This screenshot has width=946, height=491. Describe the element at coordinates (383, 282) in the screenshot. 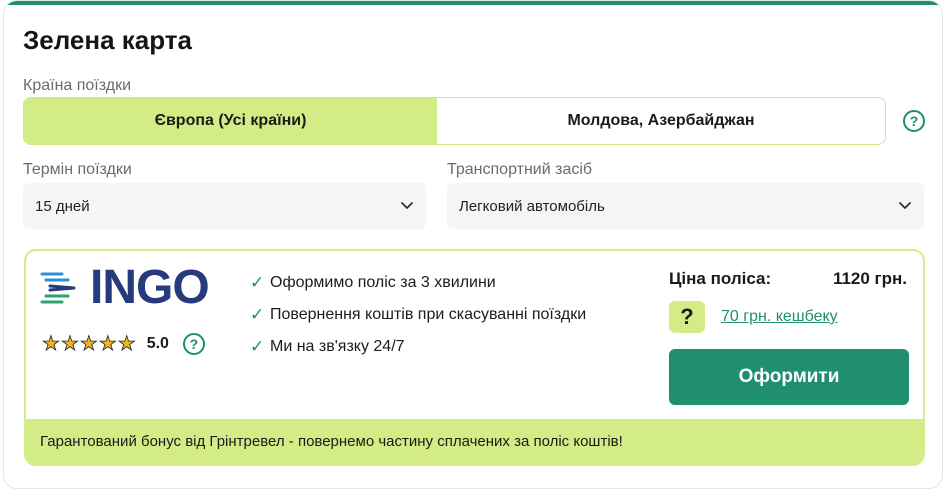

I see `feature-text: Оформимо поліс за 3 хвилини` at that location.